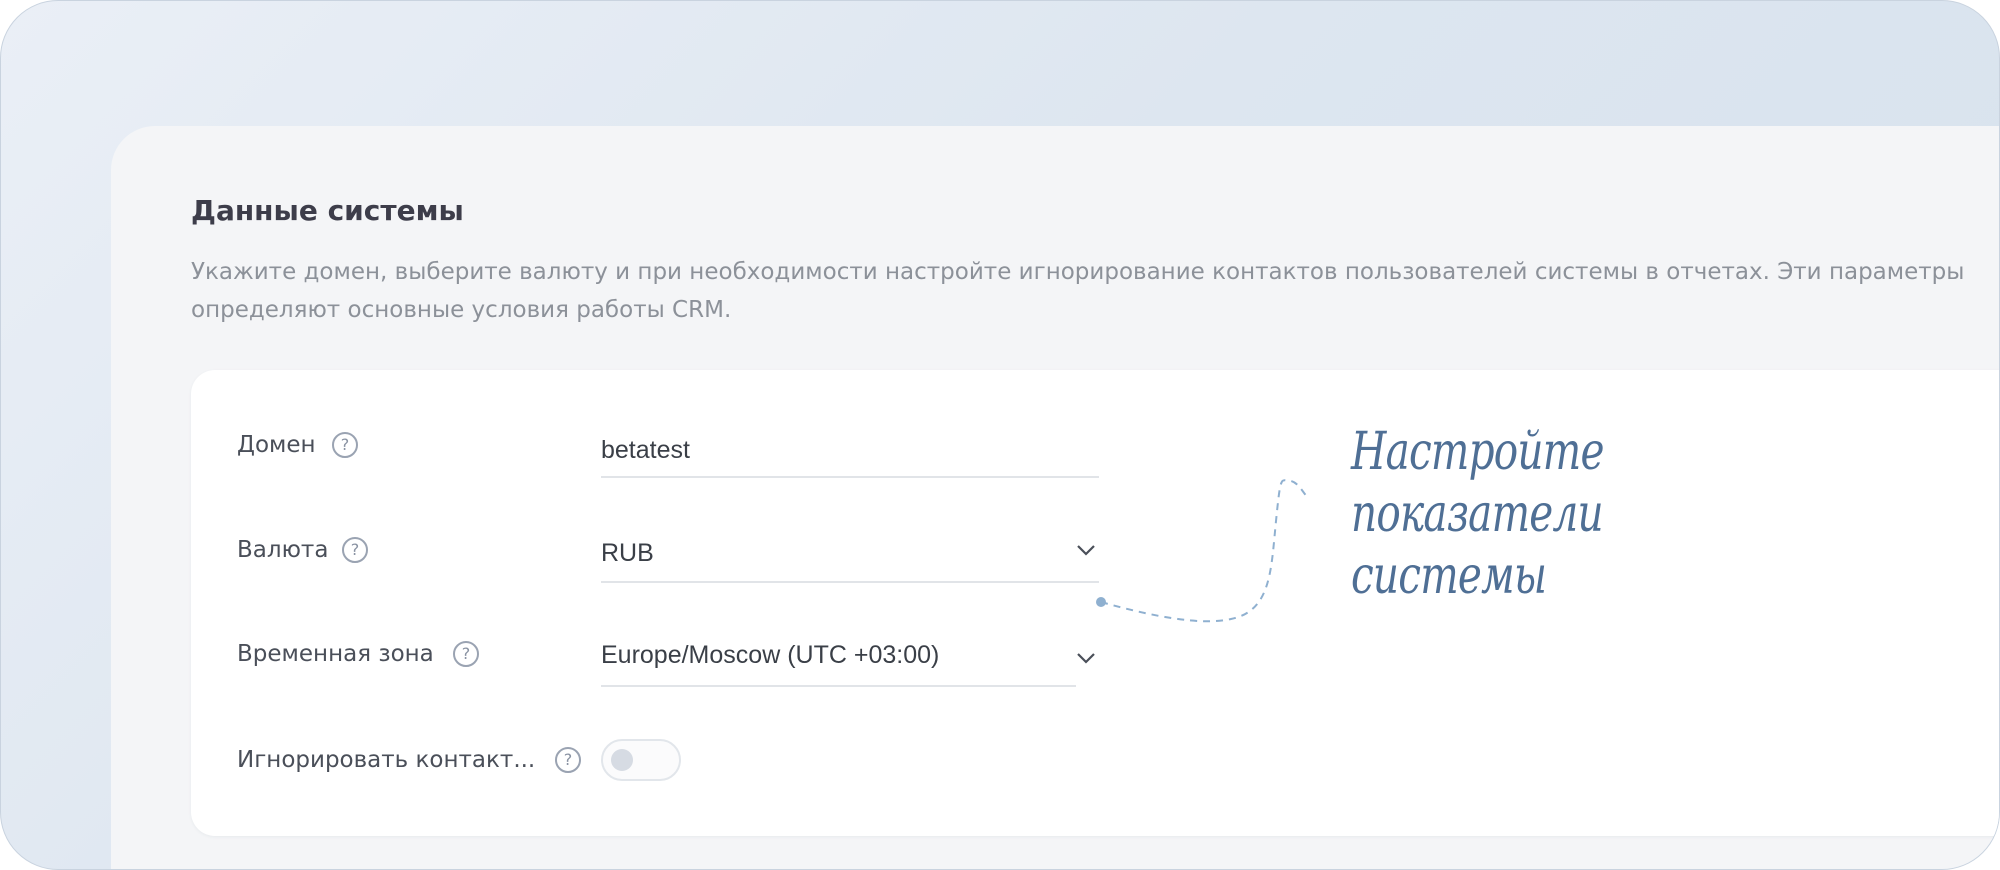 This screenshot has height=870, width=2000. What do you see at coordinates (327, 210) in the screenshot?
I see `section-title: Данные системы` at bounding box center [327, 210].